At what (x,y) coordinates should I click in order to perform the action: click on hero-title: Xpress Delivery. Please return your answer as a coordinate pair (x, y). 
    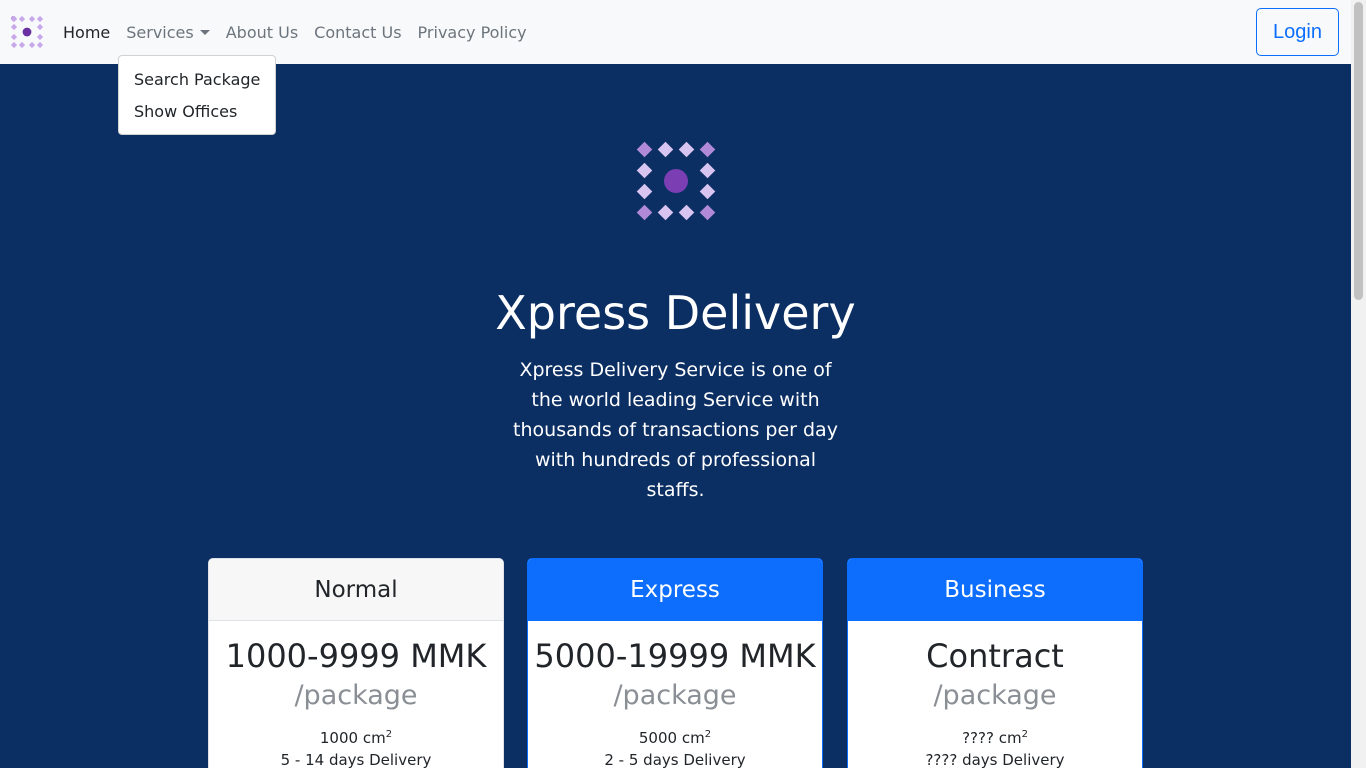
    Looking at the image, I should click on (675, 313).